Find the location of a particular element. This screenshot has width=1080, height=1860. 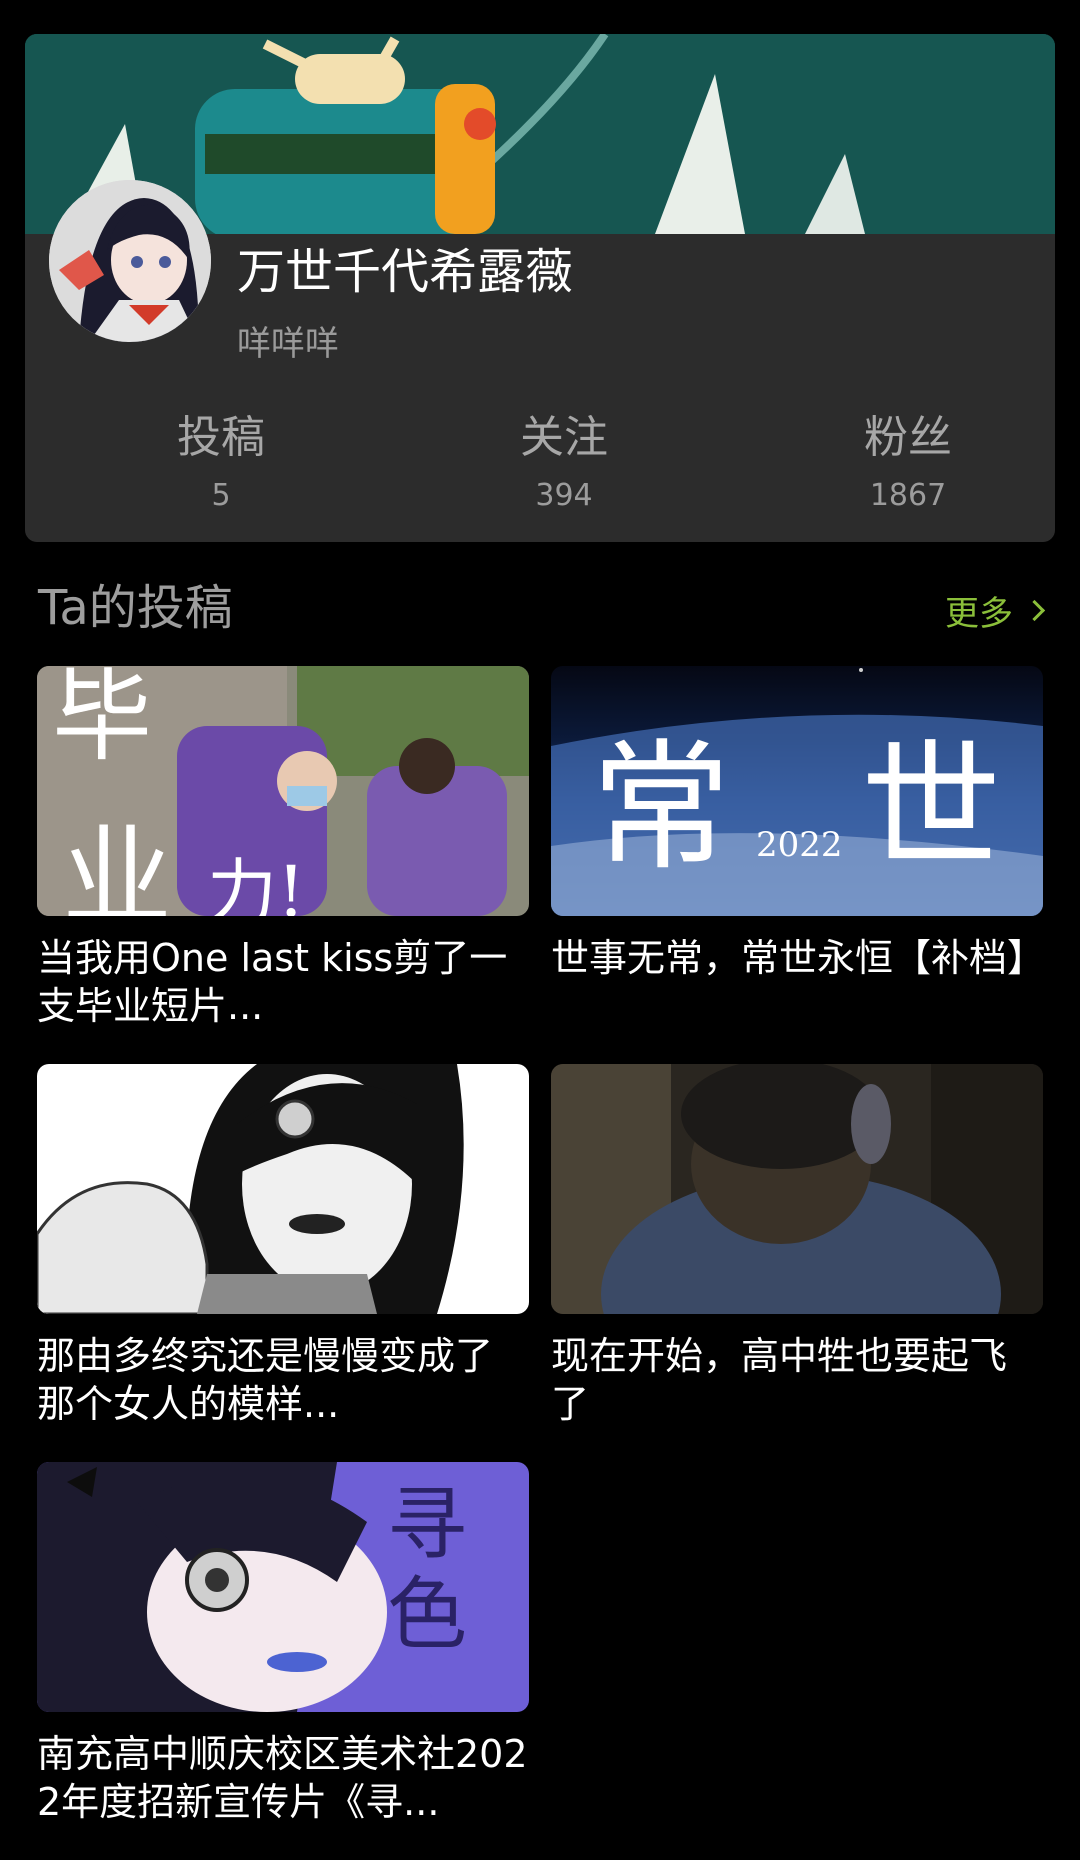

stat-following-label: 关注 is located at coordinates (564, 437).